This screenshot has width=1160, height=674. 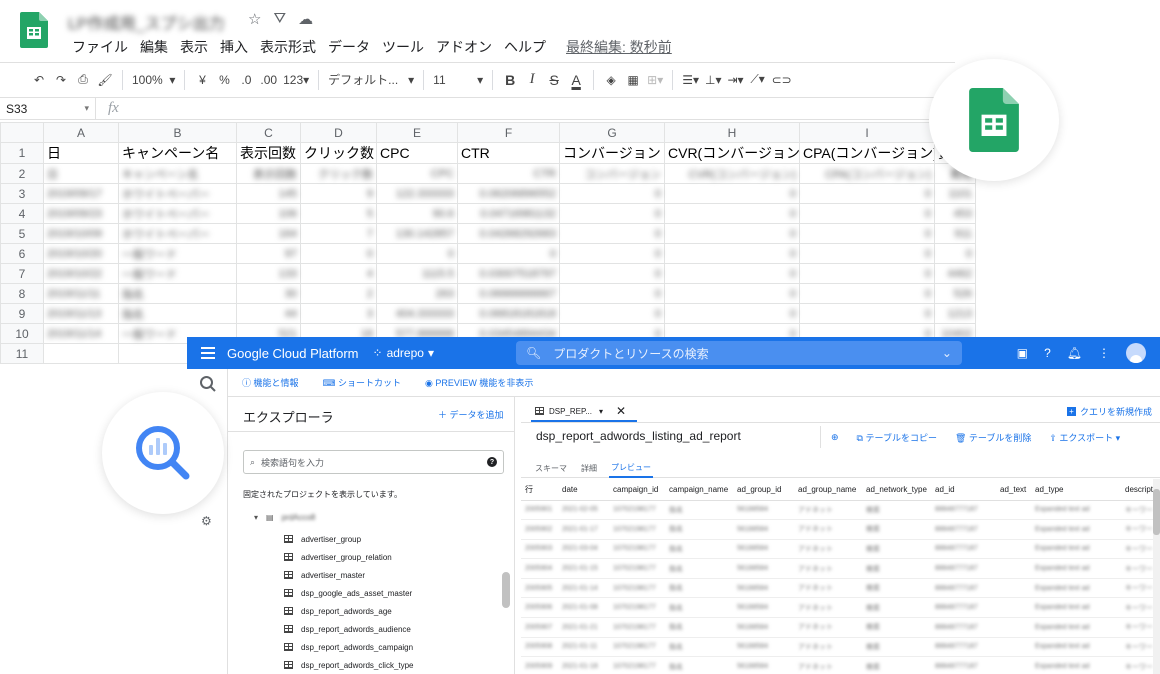 I want to click on fill-color-icon: ◈, so click(x=611, y=80).